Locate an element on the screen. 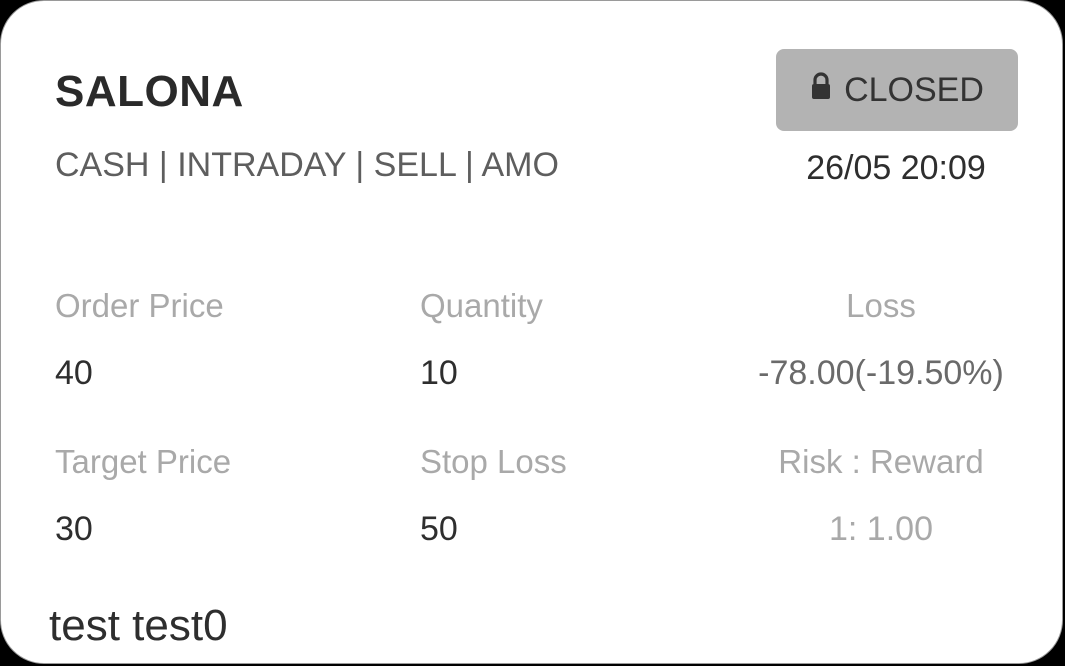 The width and height of the screenshot is (1065, 666). target-price-value: 30 is located at coordinates (74, 529).